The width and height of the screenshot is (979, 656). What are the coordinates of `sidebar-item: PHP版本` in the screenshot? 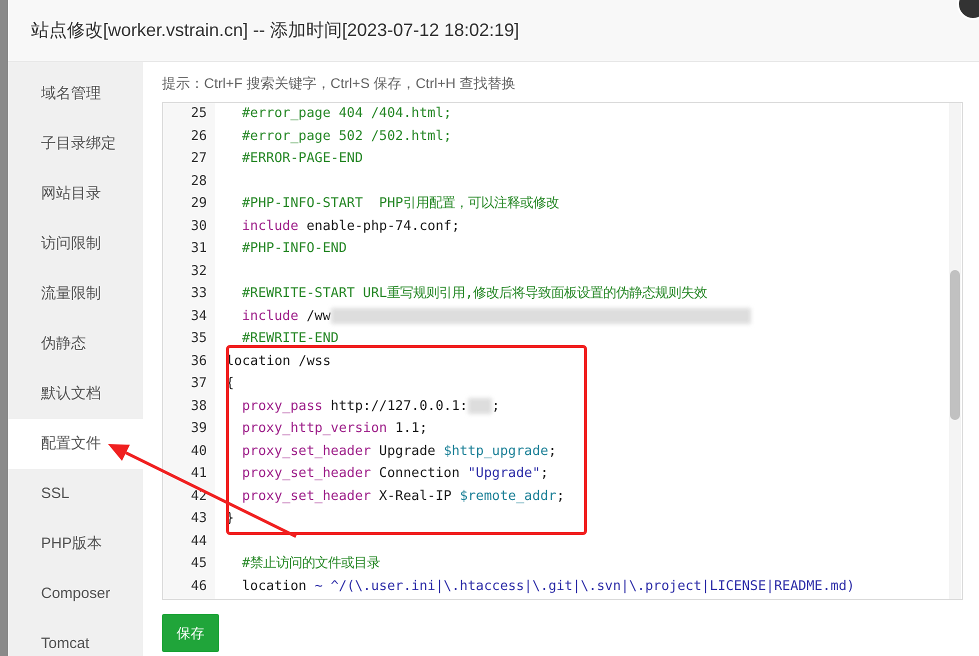 It's located at (75, 544).